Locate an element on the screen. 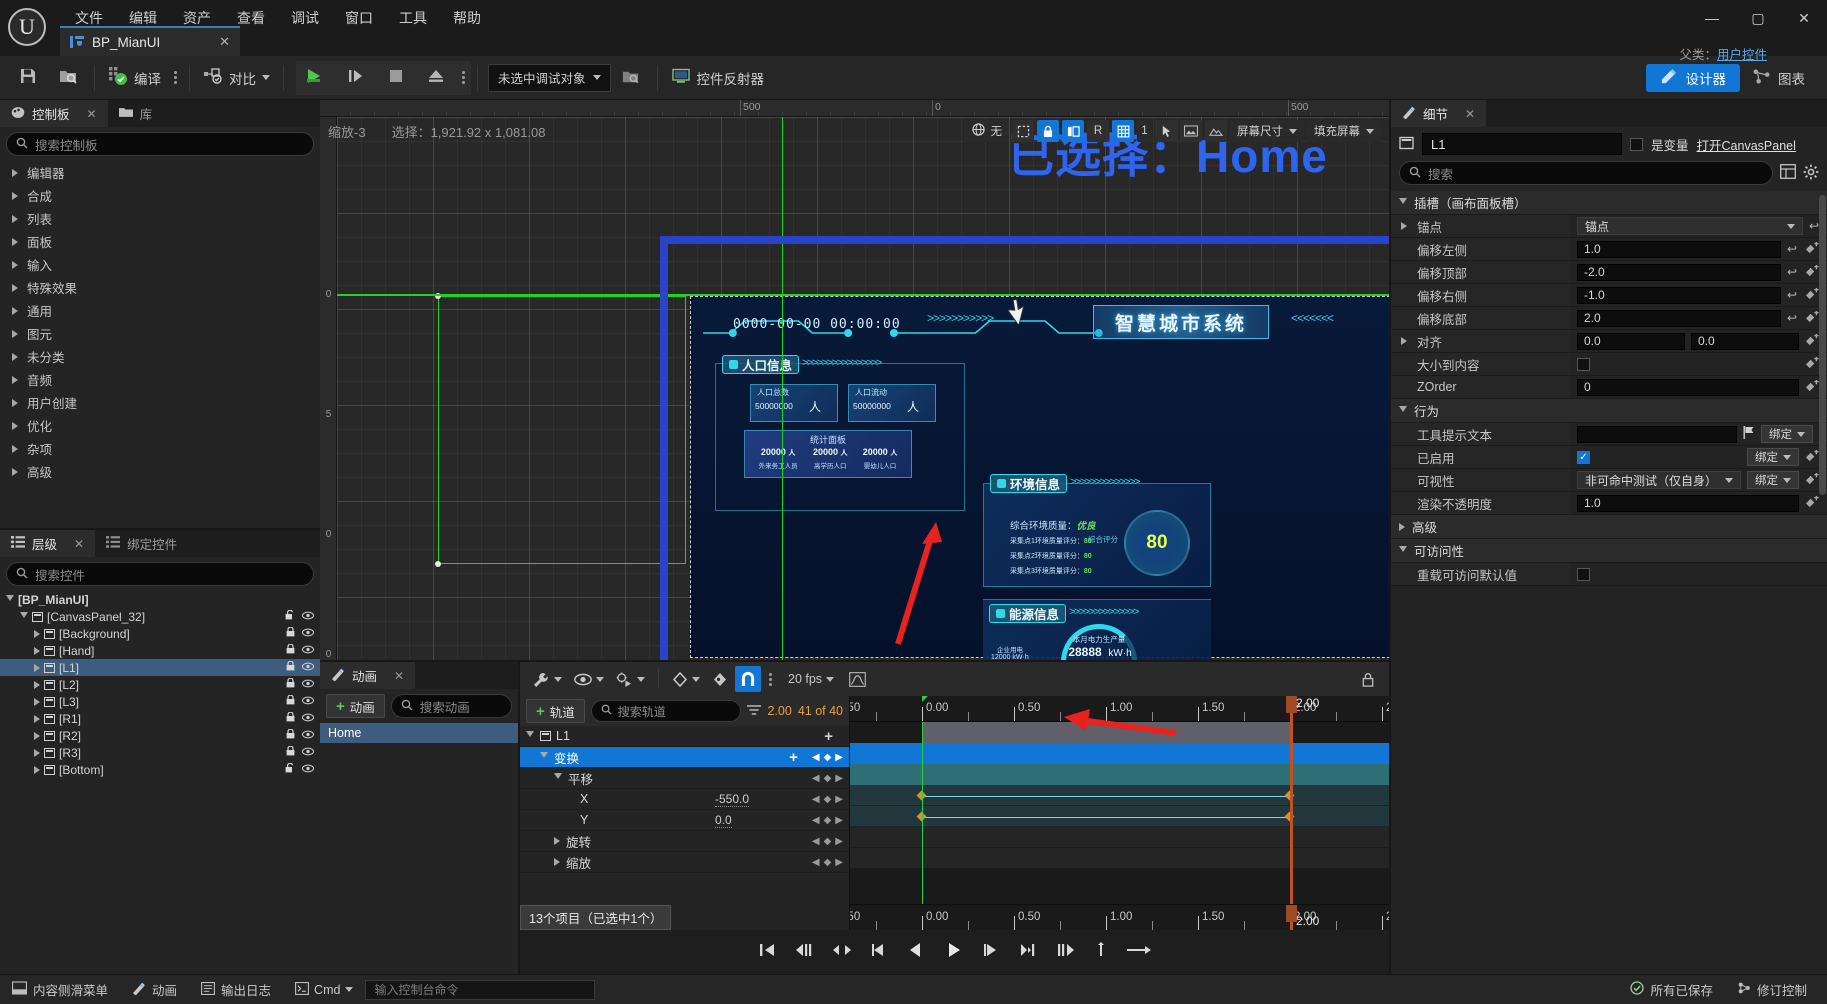 Image resolution: width=1827 pixels, height=1004 pixels. palette-category-11: 优化 is located at coordinates (160, 425).